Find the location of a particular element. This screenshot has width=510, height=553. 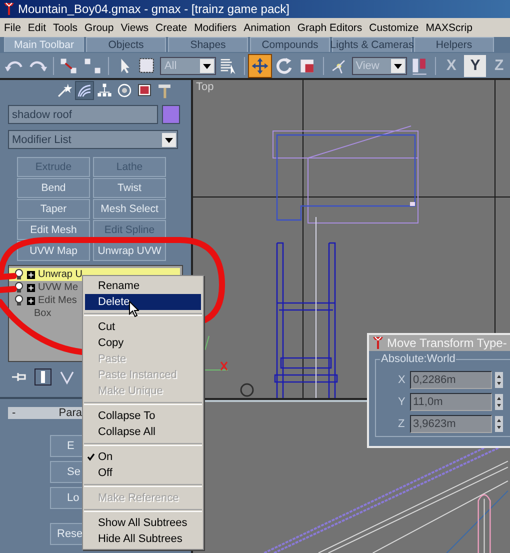

dialog-title: Move Transform Type- is located at coordinates (447, 343).